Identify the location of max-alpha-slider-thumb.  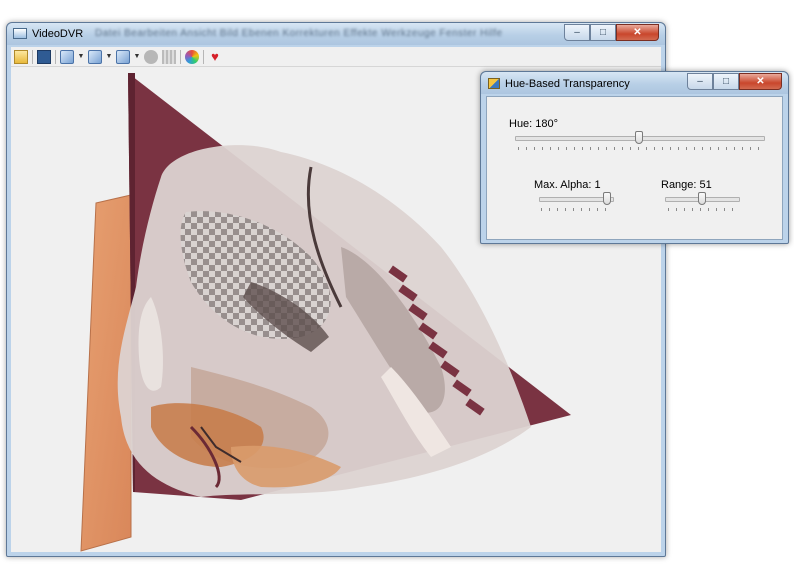
(607, 198).